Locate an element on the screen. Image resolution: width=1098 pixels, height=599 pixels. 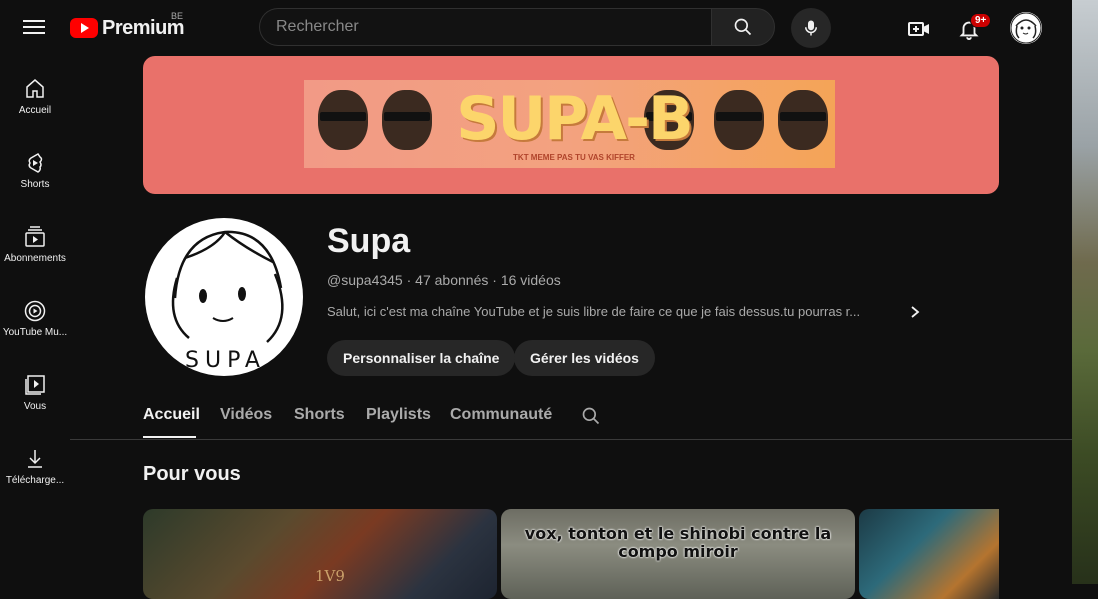
channel-handle: @supa4345 is located at coordinates (365, 280).